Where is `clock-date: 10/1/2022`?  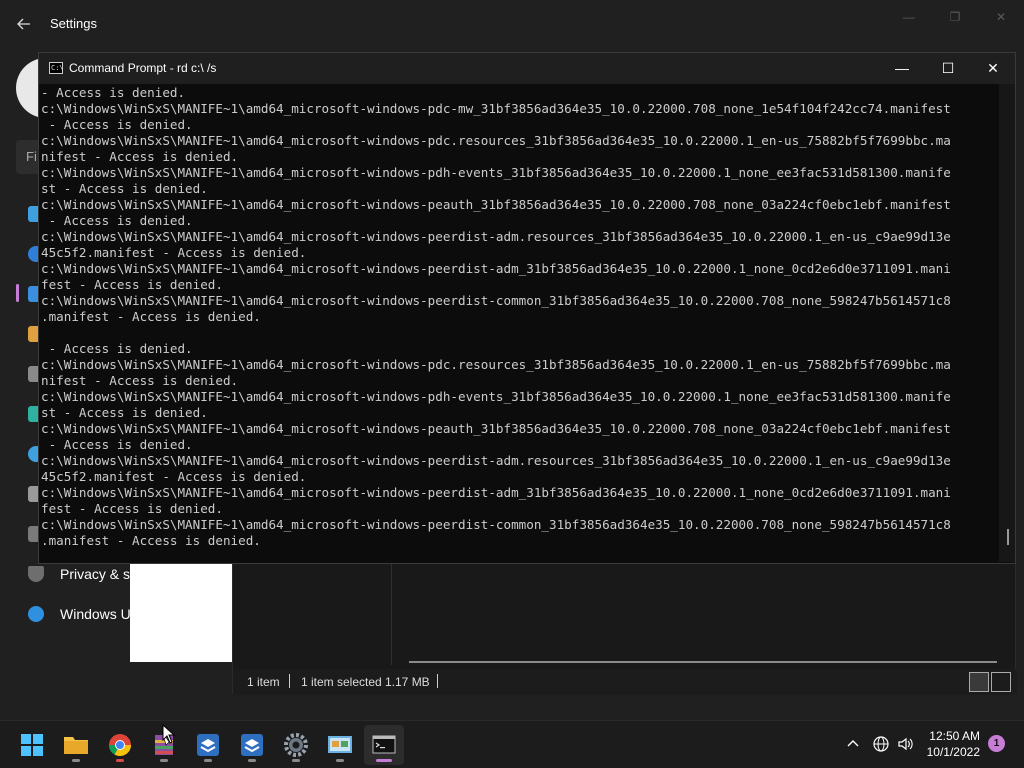 clock-date: 10/1/2022 is located at coordinates (949, 752).